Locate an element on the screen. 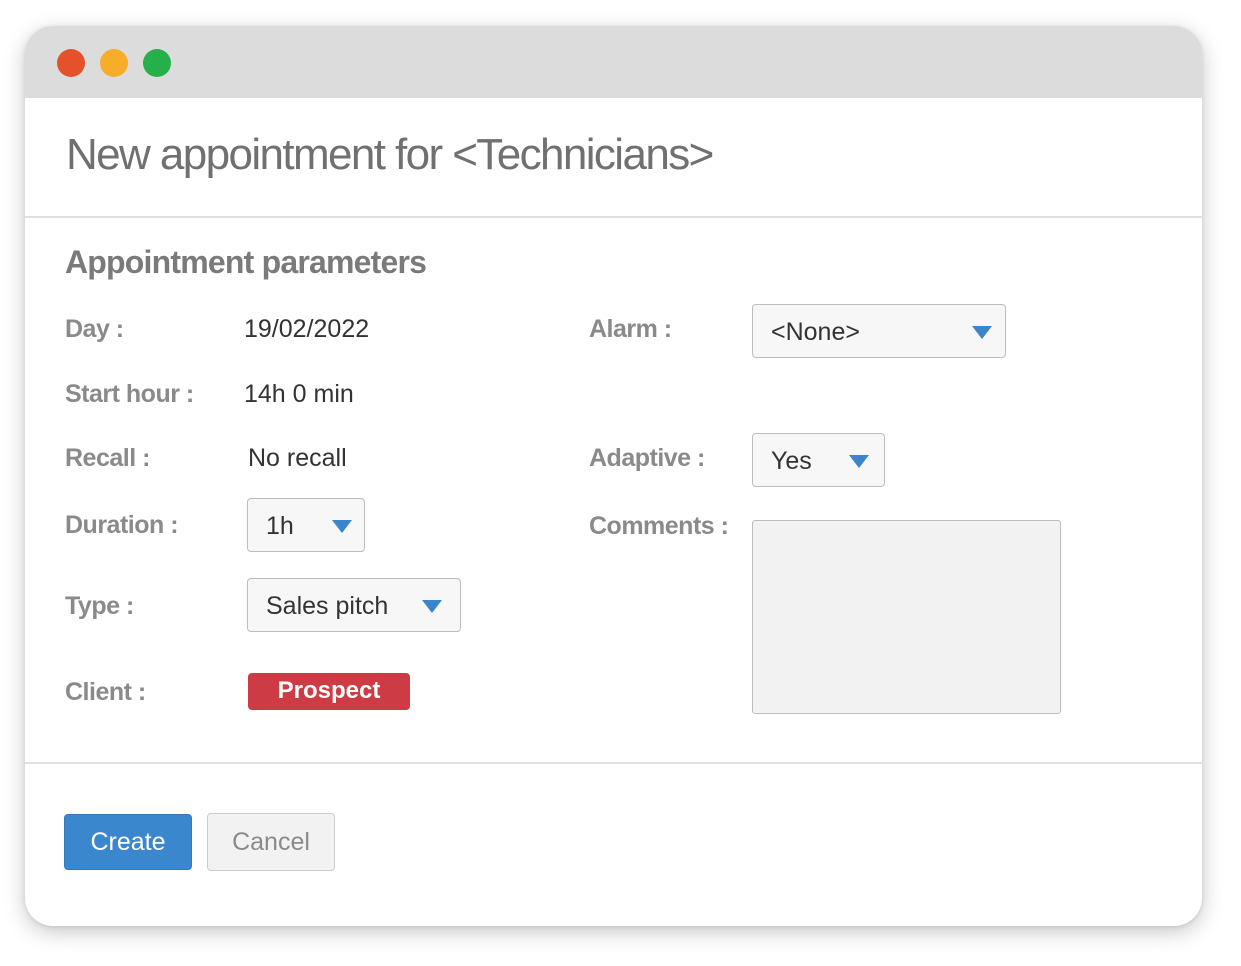 The height and width of the screenshot is (966, 1241). alarm-label: Alarm : is located at coordinates (630, 329).